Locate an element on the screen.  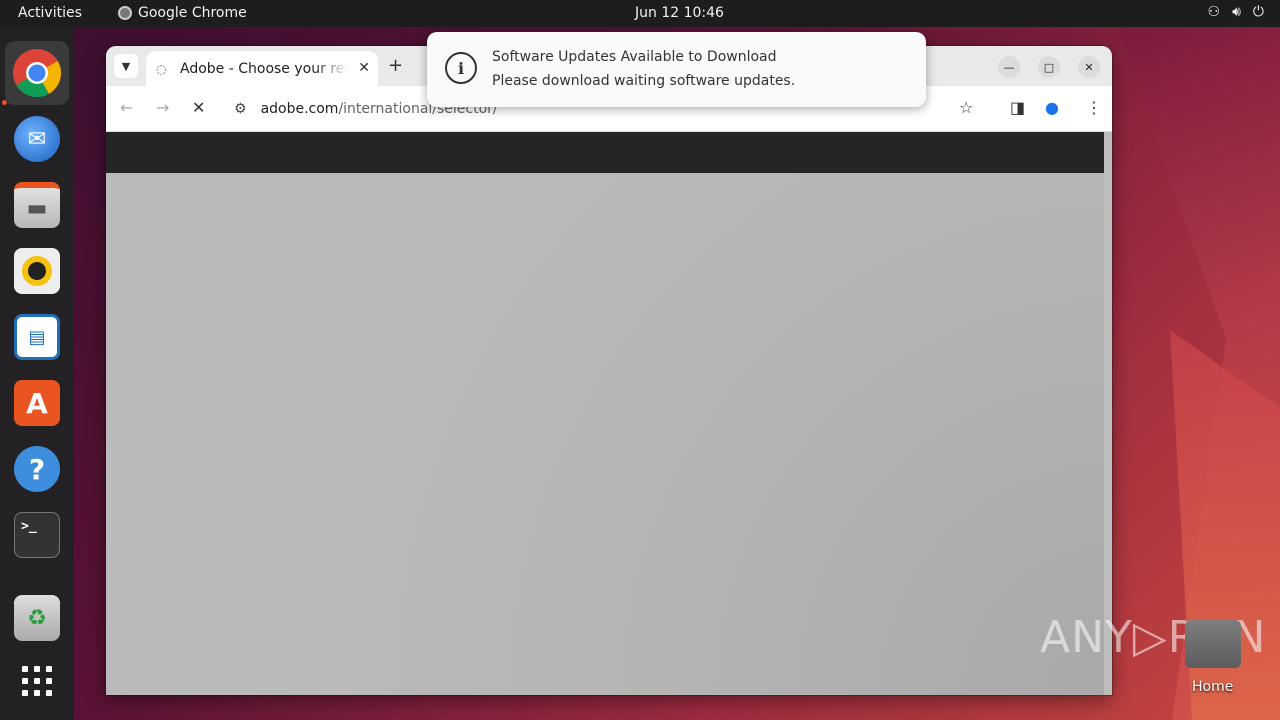
files-icon: ▬ is located at coordinates (37, 205).